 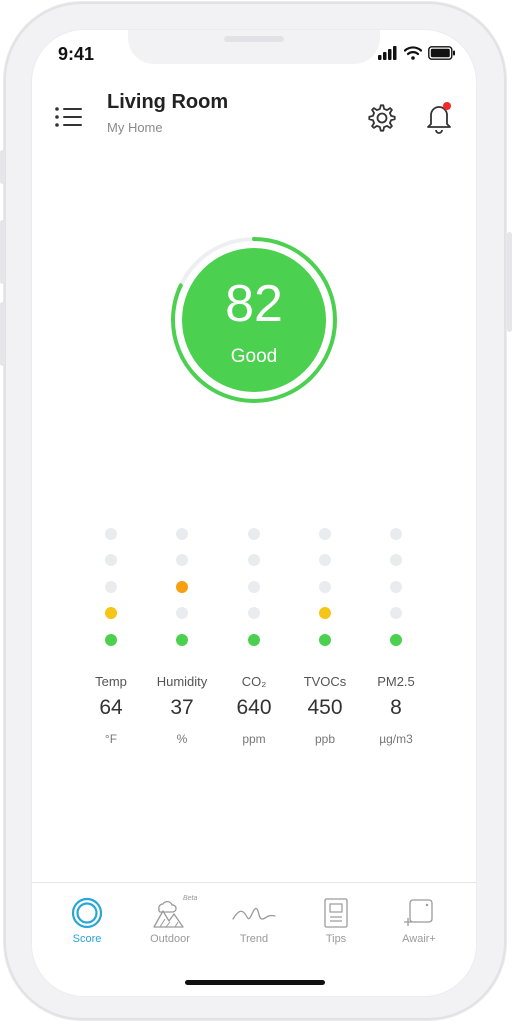 I want to click on tab-tips: Tips, so click(x=336, y=927).